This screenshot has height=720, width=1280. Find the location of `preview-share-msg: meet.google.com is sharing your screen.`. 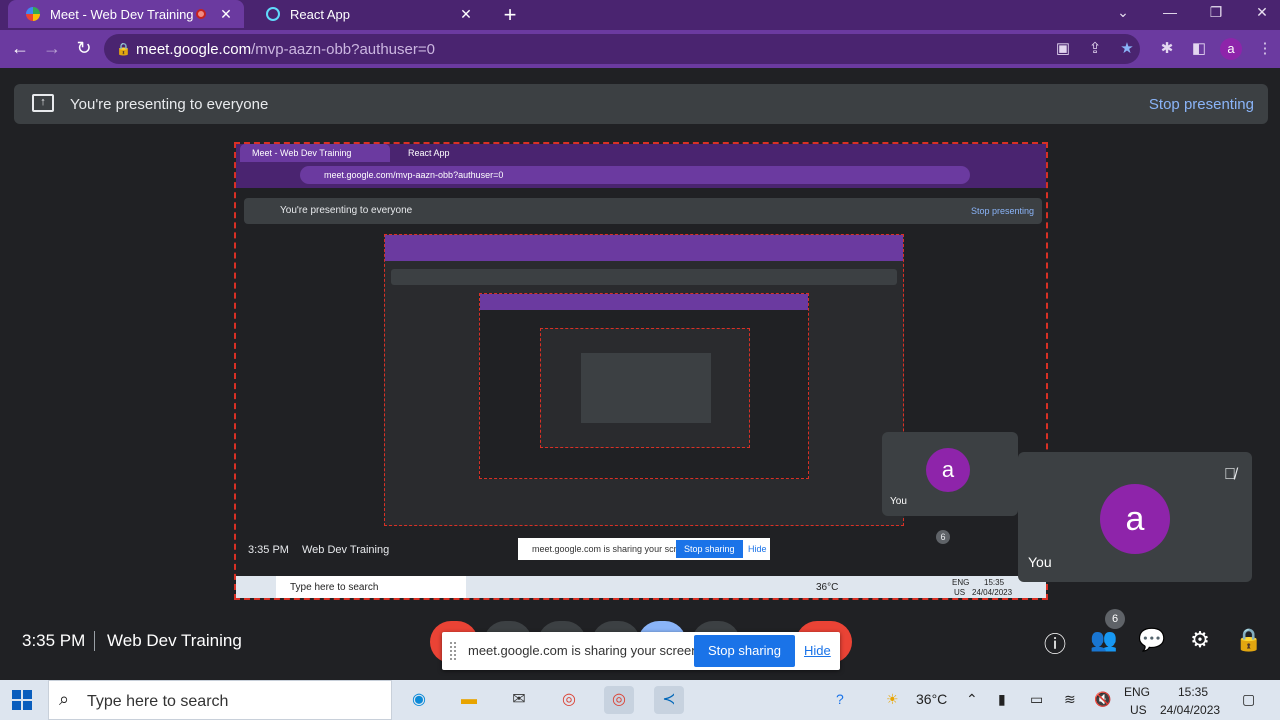

preview-share-msg: meet.google.com is sharing your screen. is located at coordinates (613, 549).